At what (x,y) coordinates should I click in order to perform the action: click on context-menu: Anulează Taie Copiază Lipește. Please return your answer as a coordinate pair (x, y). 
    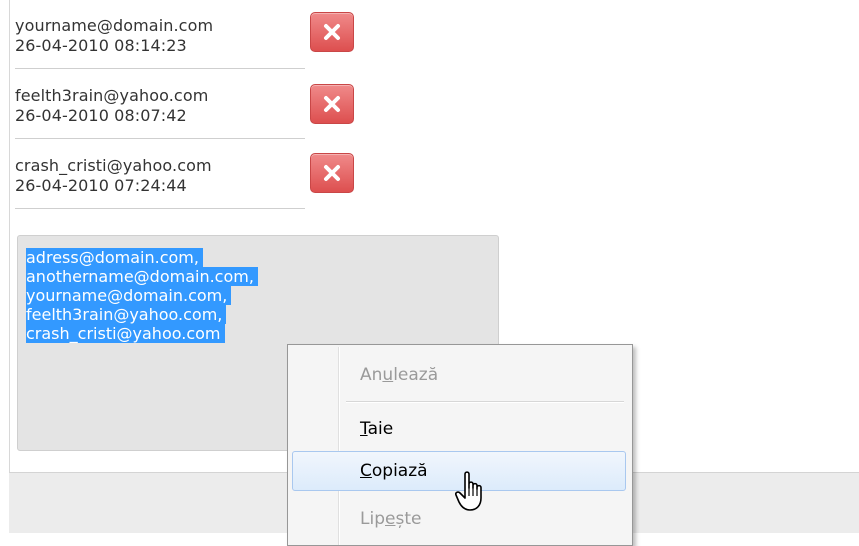
    Looking at the image, I should click on (460, 445).